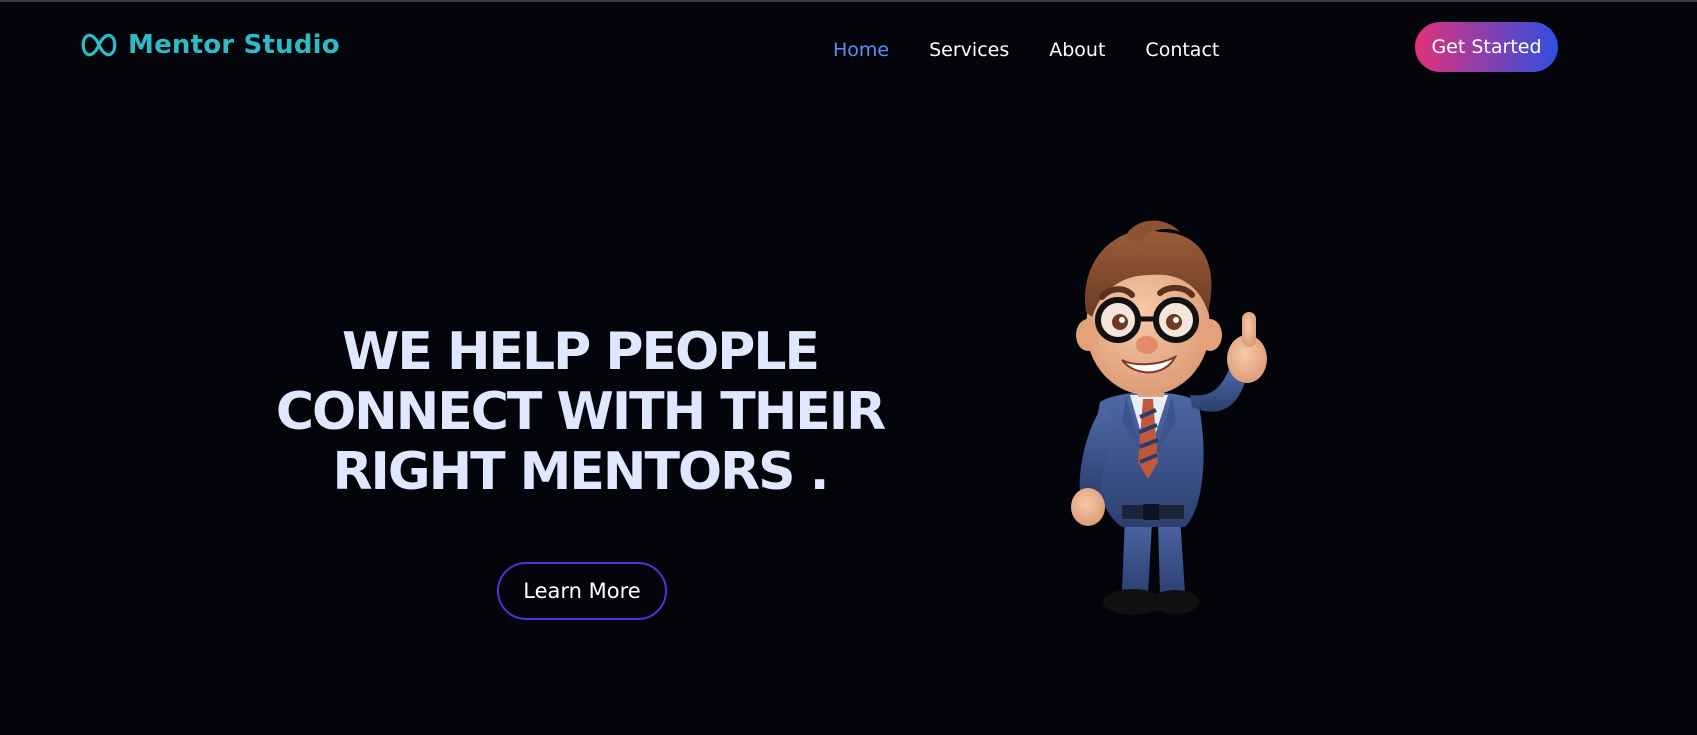 This screenshot has width=1697, height=735. I want to click on brand-logo: Mentor Studio, so click(210, 45).